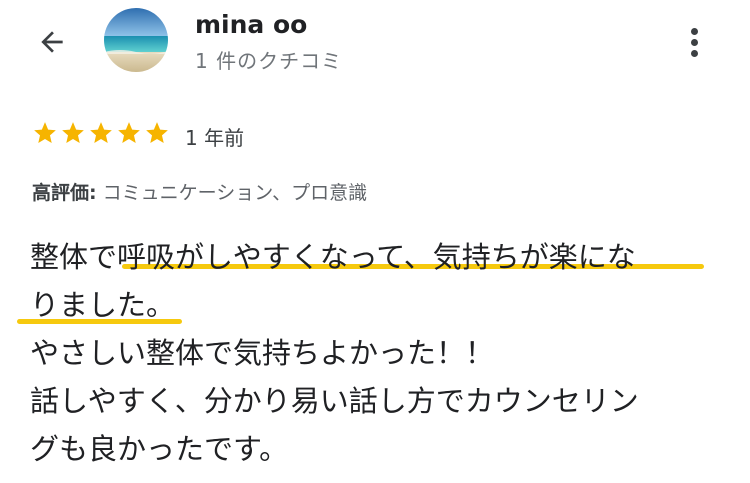 This screenshot has height=483, width=750. Describe the element at coordinates (262, 353) in the screenshot. I see `review-text-line: やさしい整体で気持ちよかった！！` at that location.